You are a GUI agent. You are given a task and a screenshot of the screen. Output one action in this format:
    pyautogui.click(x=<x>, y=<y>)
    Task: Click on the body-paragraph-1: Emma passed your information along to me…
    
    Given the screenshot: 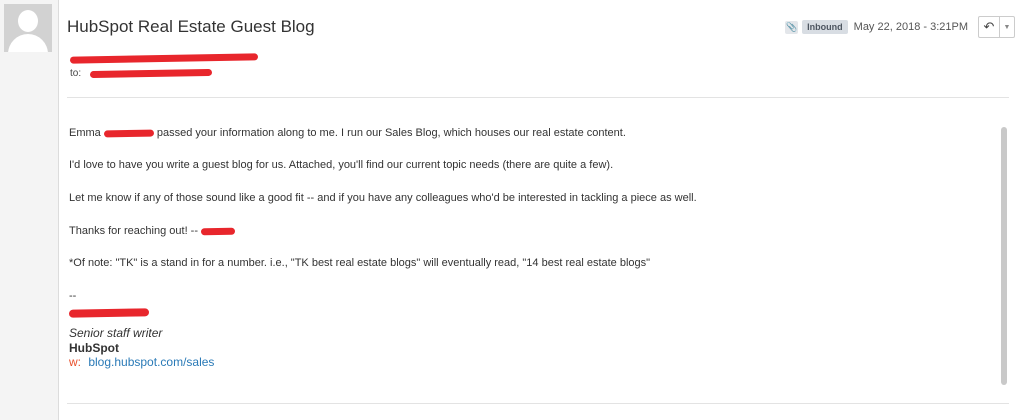 What is the action you would take?
    pyautogui.click(x=347, y=133)
    